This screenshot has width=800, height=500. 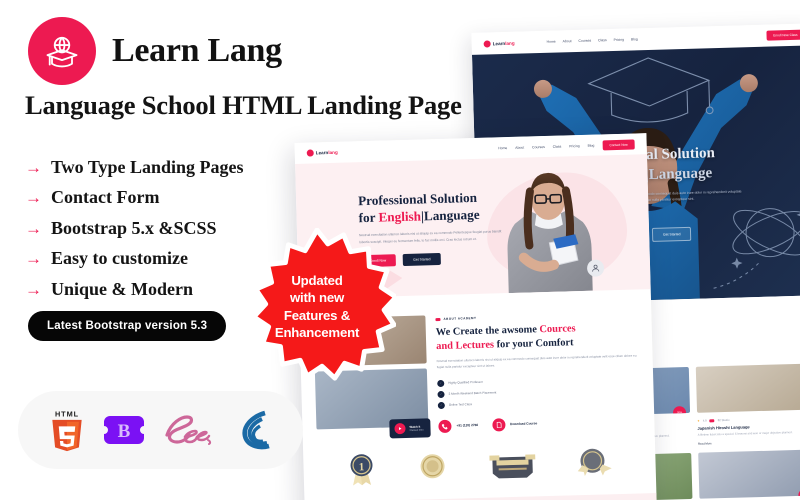 What do you see at coordinates (119, 258) in the screenshot?
I see `feature-label: Easy to customize` at bounding box center [119, 258].